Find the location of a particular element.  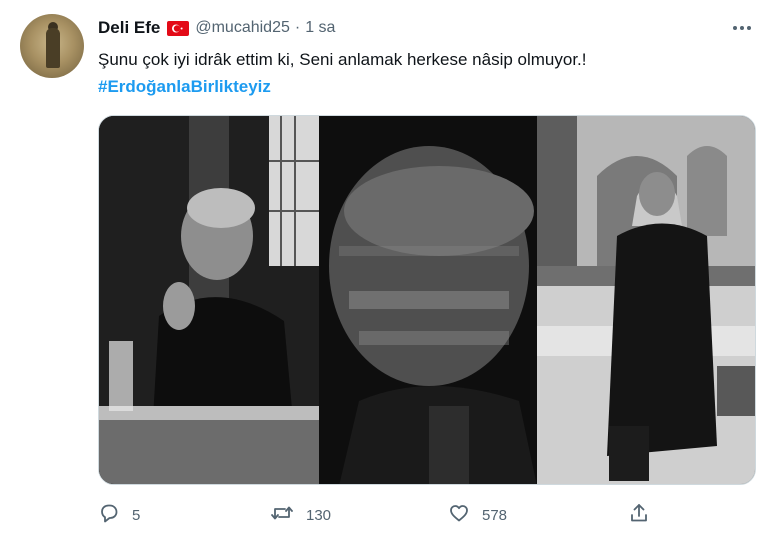

timestamp: 1 sa is located at coordinates (320, 28).